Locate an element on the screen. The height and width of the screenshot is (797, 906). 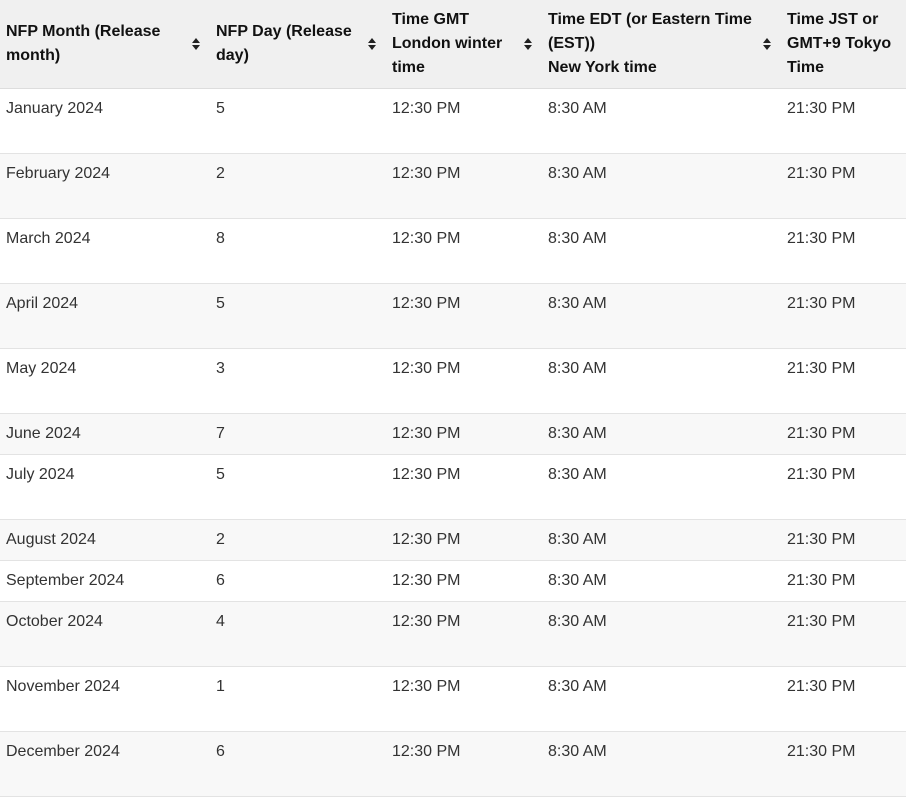
table-row: November 2024 1 12:30 PM 8:30 AM 21:30 PM is located at coordinates (453, 699).